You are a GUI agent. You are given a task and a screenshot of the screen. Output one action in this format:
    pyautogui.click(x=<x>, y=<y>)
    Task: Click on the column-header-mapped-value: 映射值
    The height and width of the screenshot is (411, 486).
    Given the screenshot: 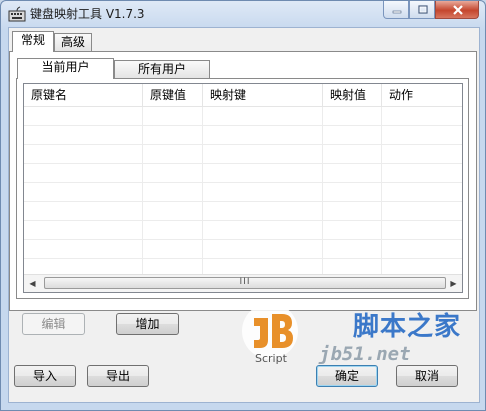 What is the action you would take?
    pyautogui.click(x=352, y=95)
    